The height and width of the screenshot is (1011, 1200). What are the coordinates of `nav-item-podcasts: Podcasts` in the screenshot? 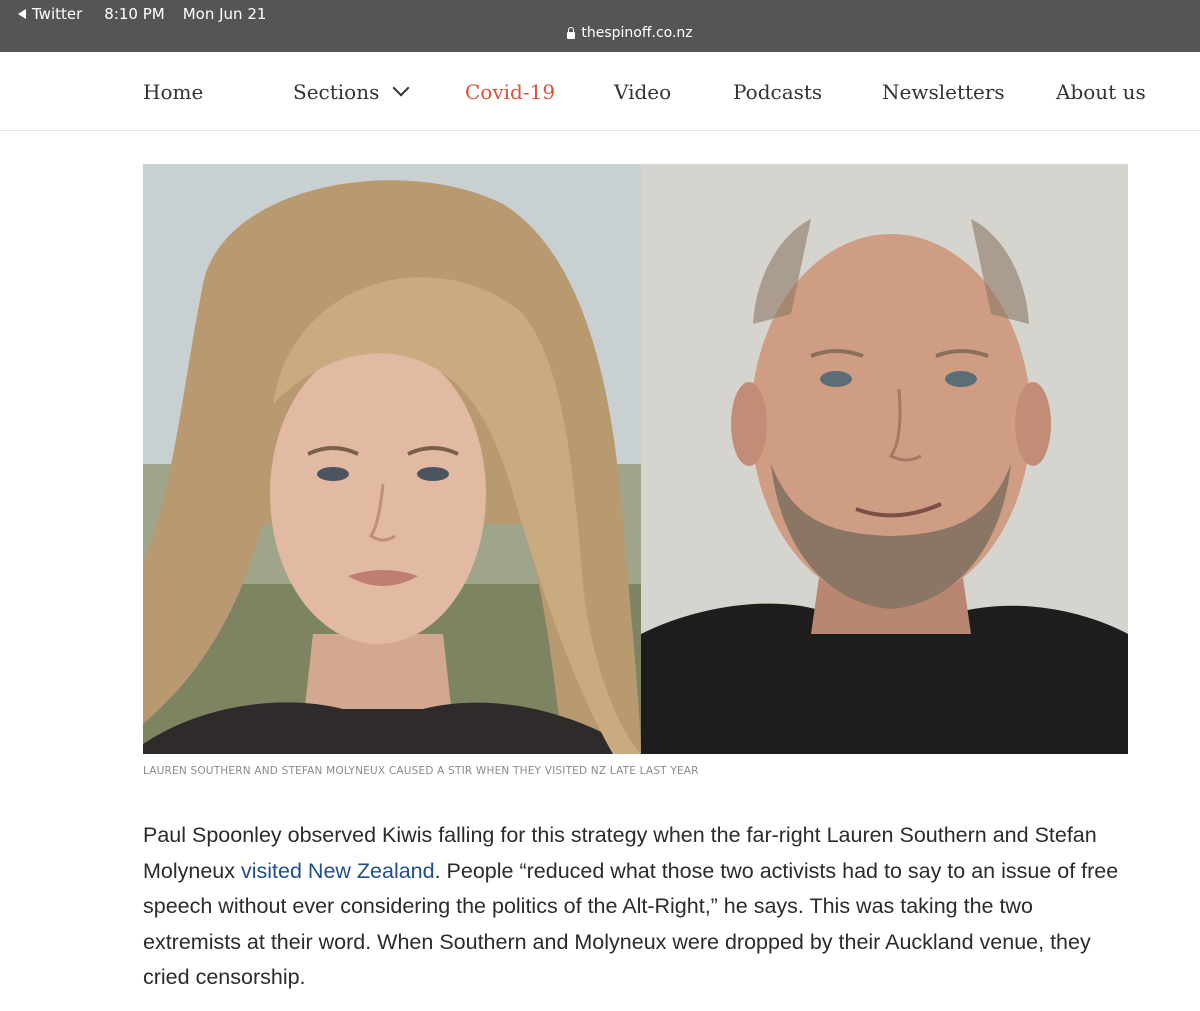 It's located at (777, 92).